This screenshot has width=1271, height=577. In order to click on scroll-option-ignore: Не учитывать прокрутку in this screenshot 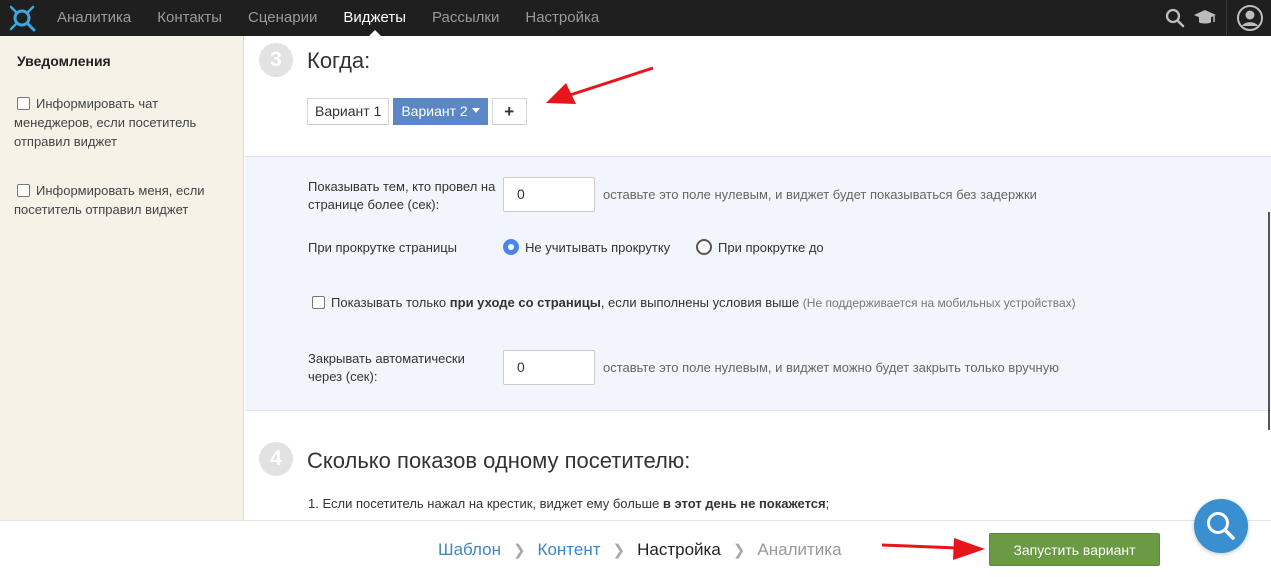, I will do `click(586, 247)`.